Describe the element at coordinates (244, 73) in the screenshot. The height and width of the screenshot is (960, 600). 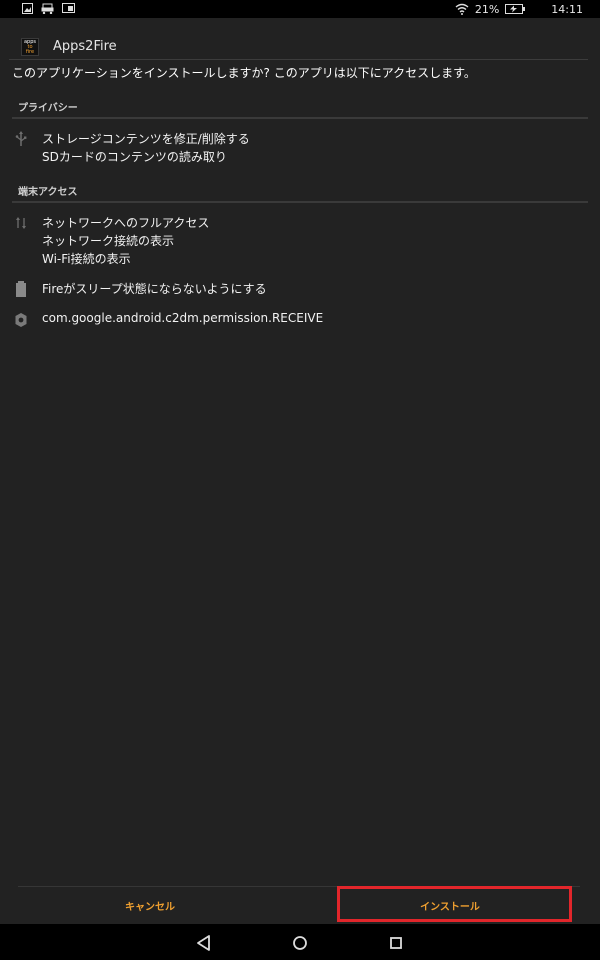
I see `install-prompt: このアプリケーションをインストールしますか? このアプリは以下にアクセスします。` at that location.